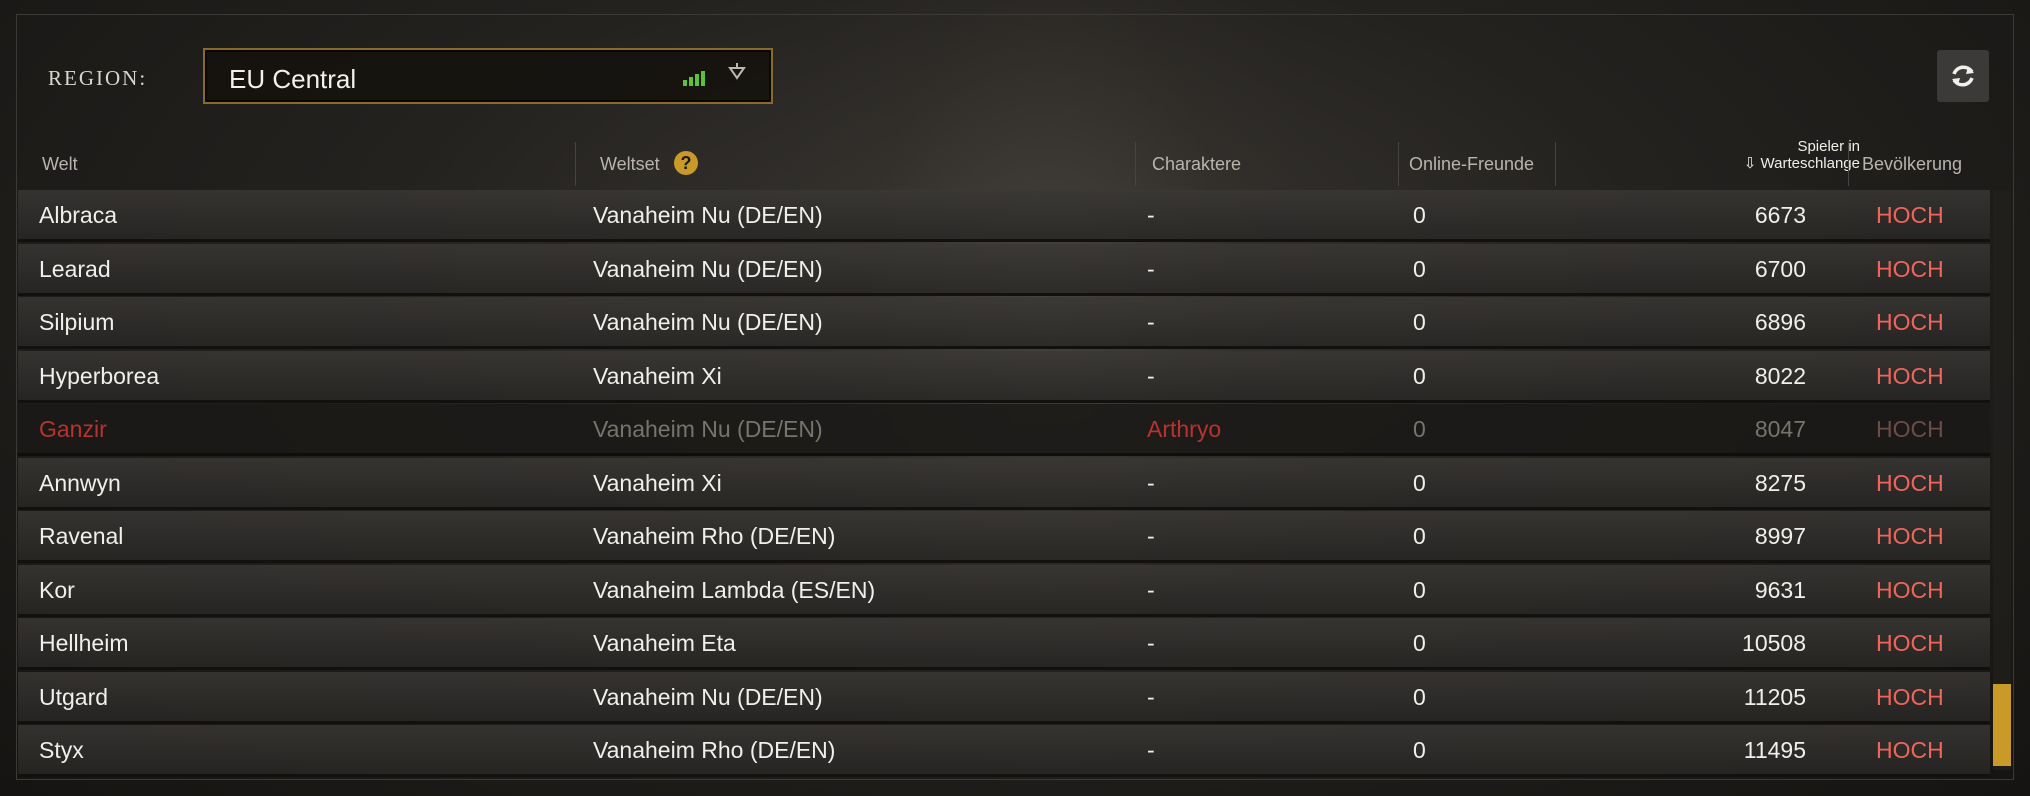  I want to click on queue-count: 10508, so click(1774, 643).